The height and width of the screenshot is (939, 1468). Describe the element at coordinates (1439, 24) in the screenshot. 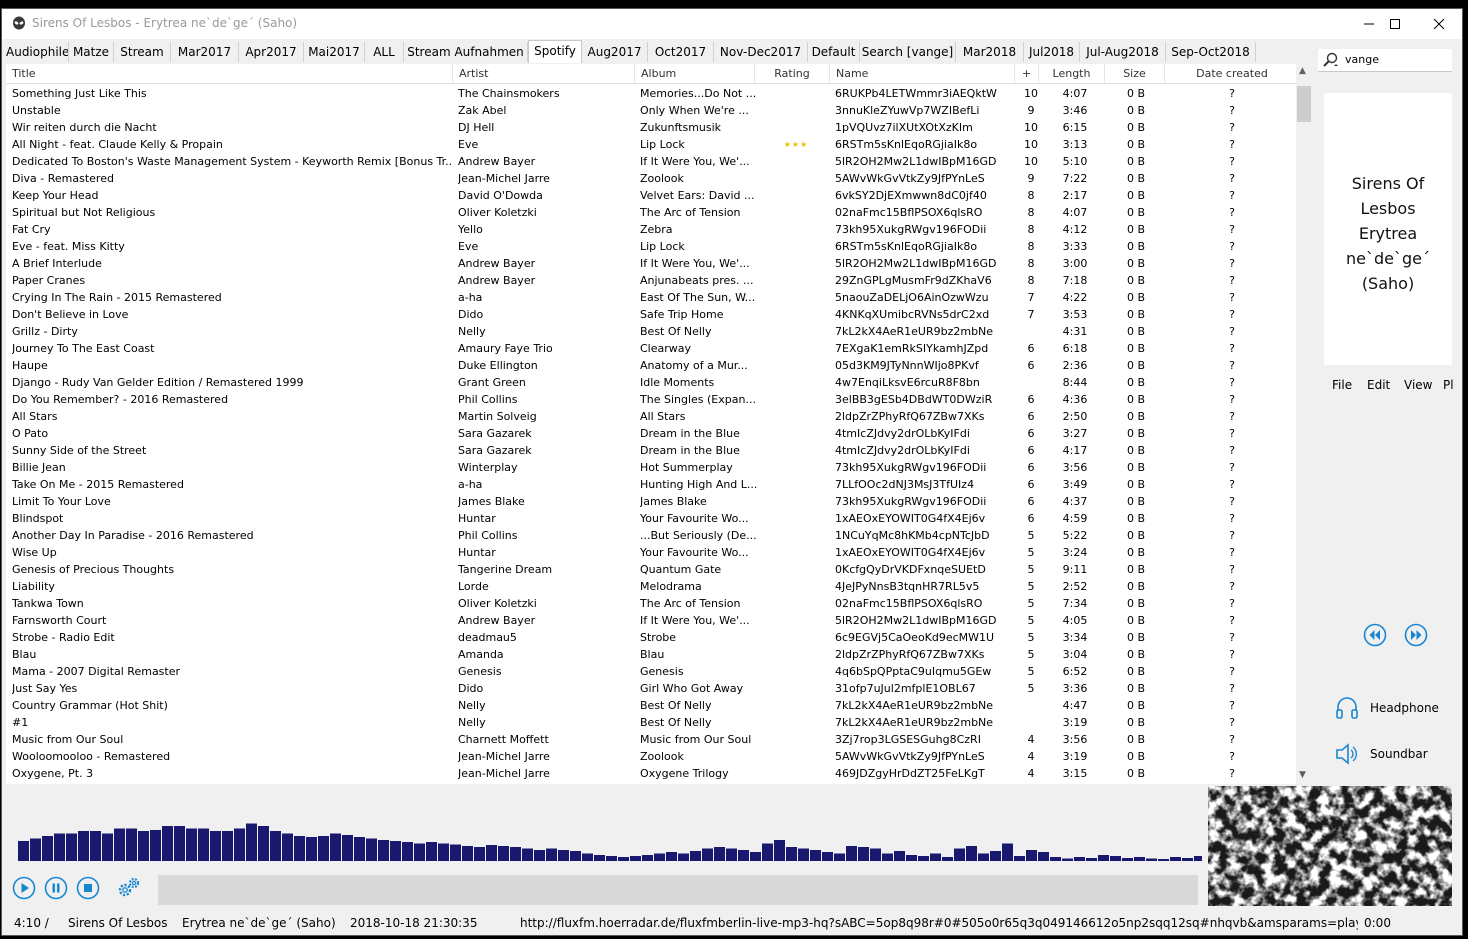

I see `close-button` at that location.